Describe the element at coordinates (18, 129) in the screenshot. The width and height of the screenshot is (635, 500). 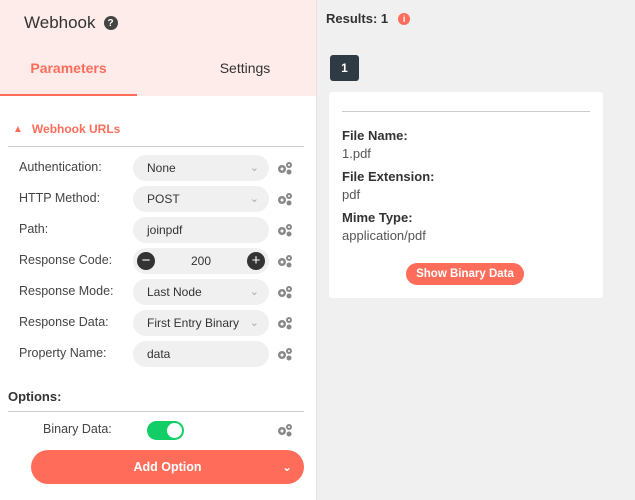
I see `chevron-up-icon: ▲` at that location.